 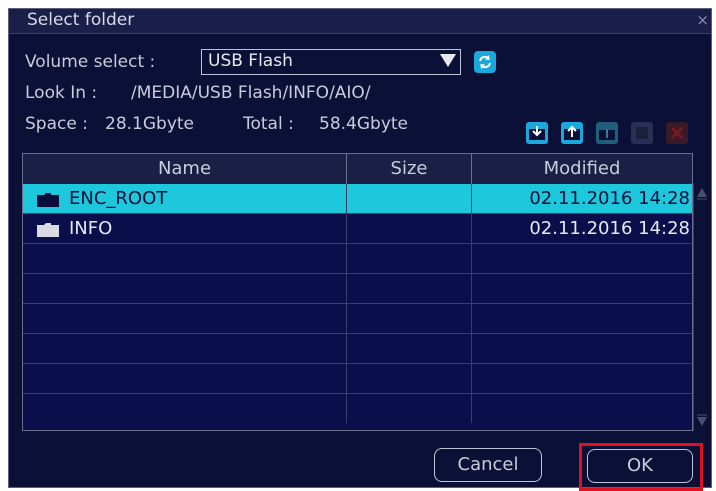 What do you see at coordinates (360, 21) in the screenshot?
I see `title-bar: Select folder ×` at bounding box center [360, 21].